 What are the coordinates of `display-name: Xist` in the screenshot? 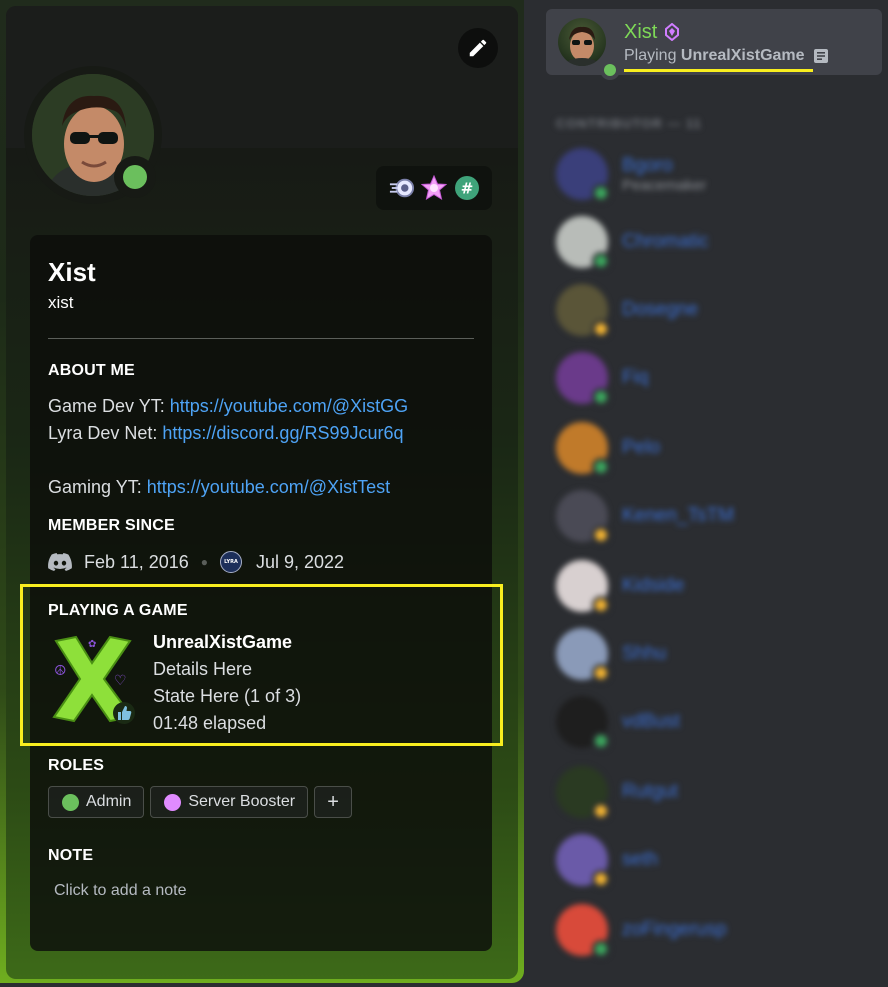 It's located at (72, 272).